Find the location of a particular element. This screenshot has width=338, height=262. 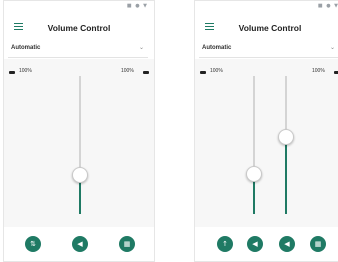

left-volume-slider-thumb is located at coordinates (254, 173).